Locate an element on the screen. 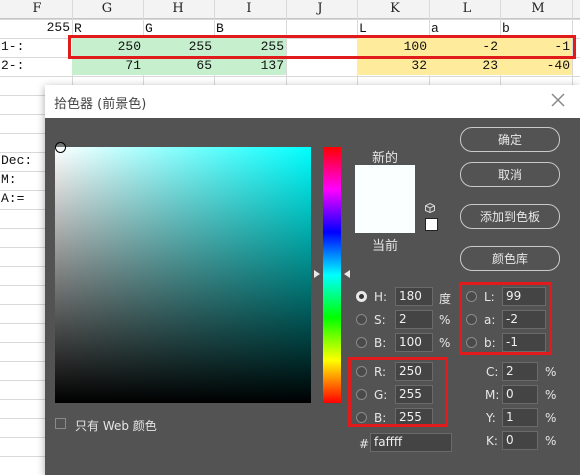 The image size is (580, 475). cell-l-2: 32 is located at coordinates (393, 66).